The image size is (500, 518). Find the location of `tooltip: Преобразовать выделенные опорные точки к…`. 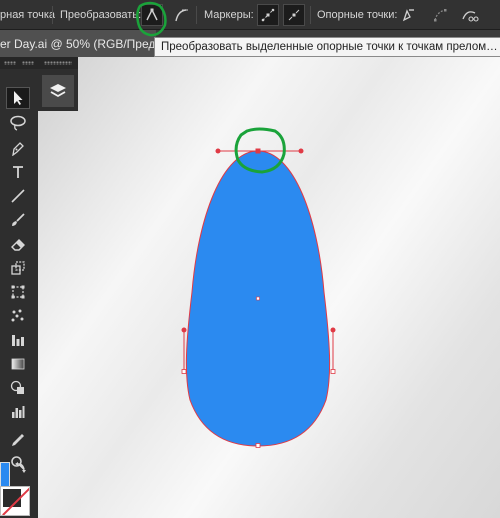

tooltip: Преобразовать выделенные опорные точки к… is located at coordinates (327, 47).